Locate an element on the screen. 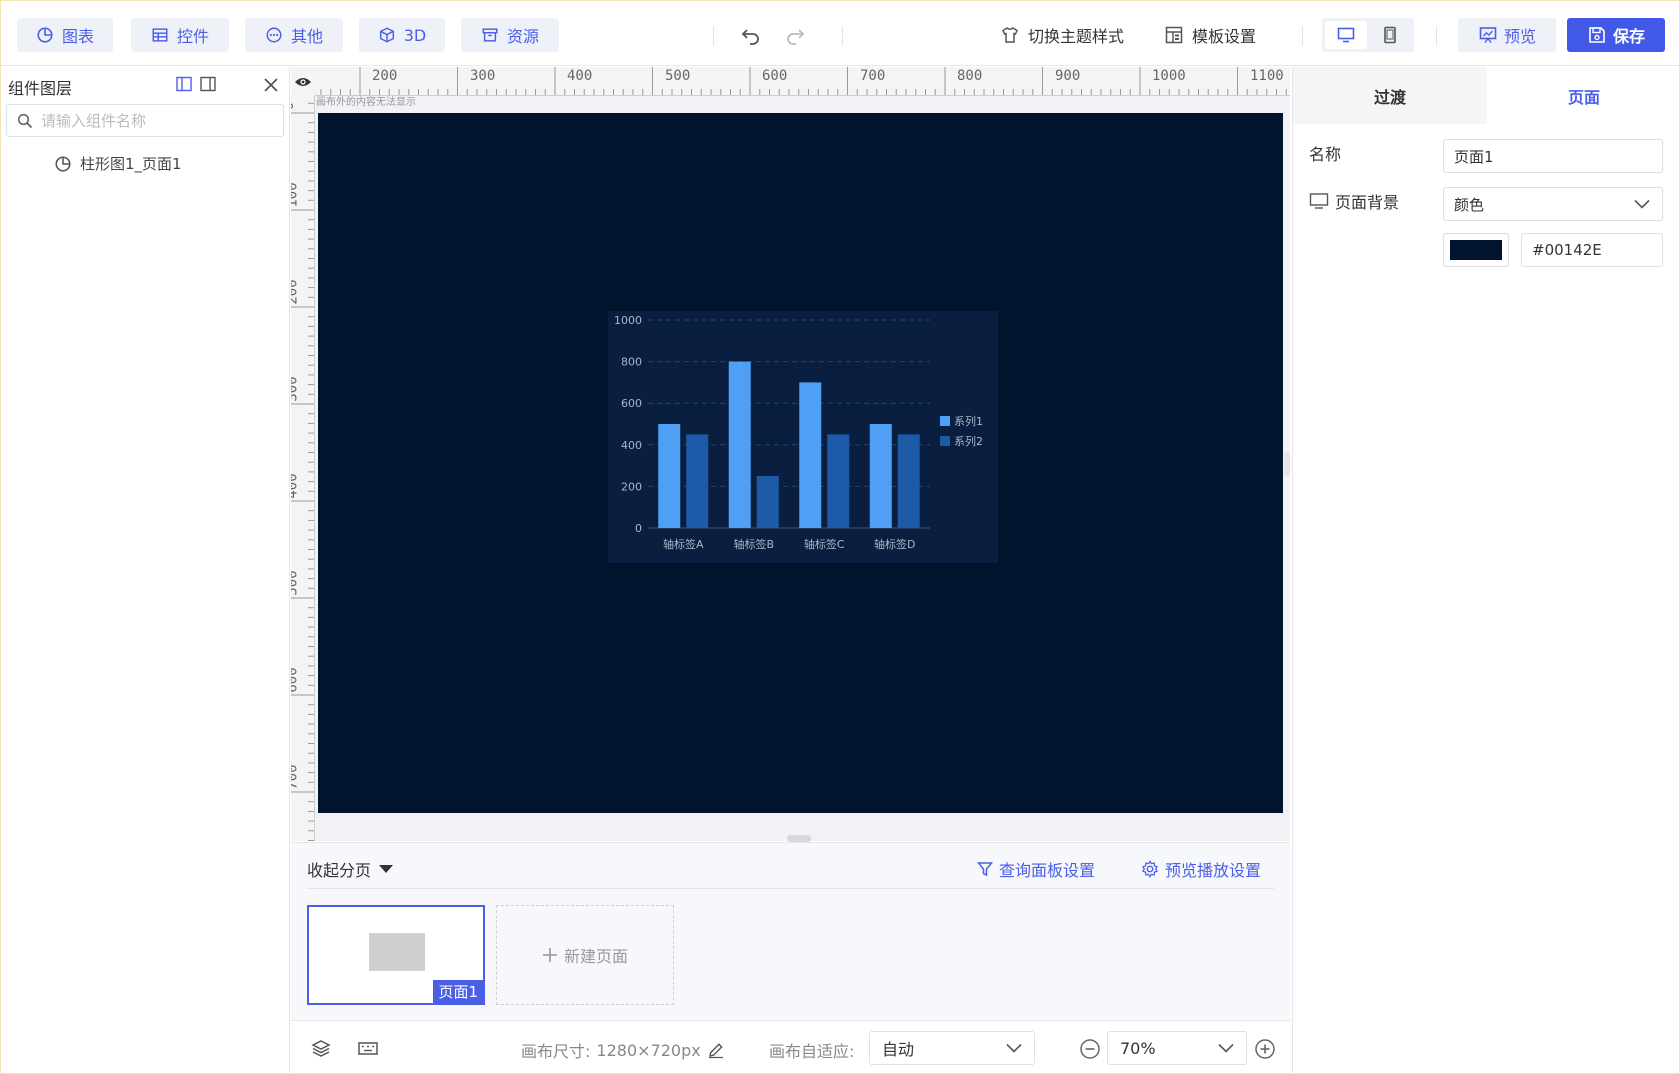  tablet-view-button is located at coordinates (1390, 35).